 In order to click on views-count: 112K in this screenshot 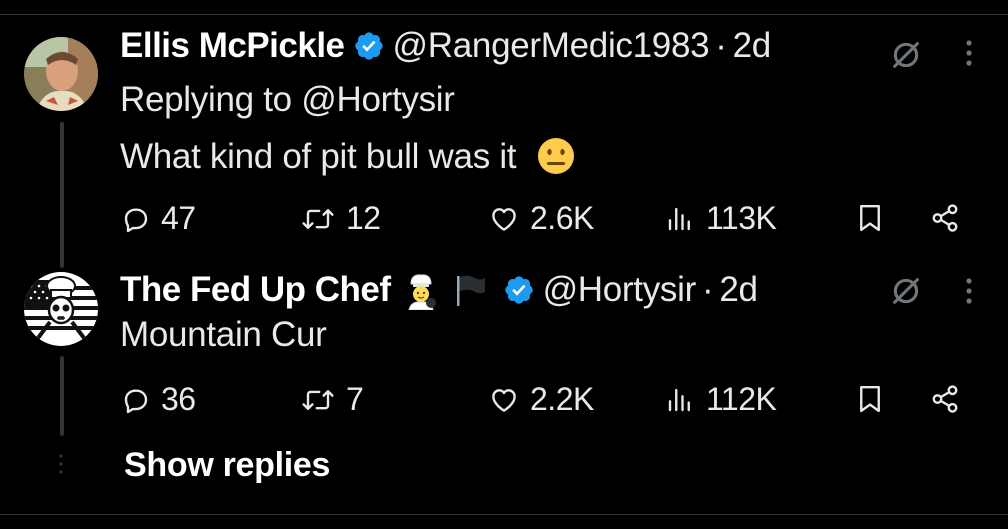, I will do `click(741, 399)`.